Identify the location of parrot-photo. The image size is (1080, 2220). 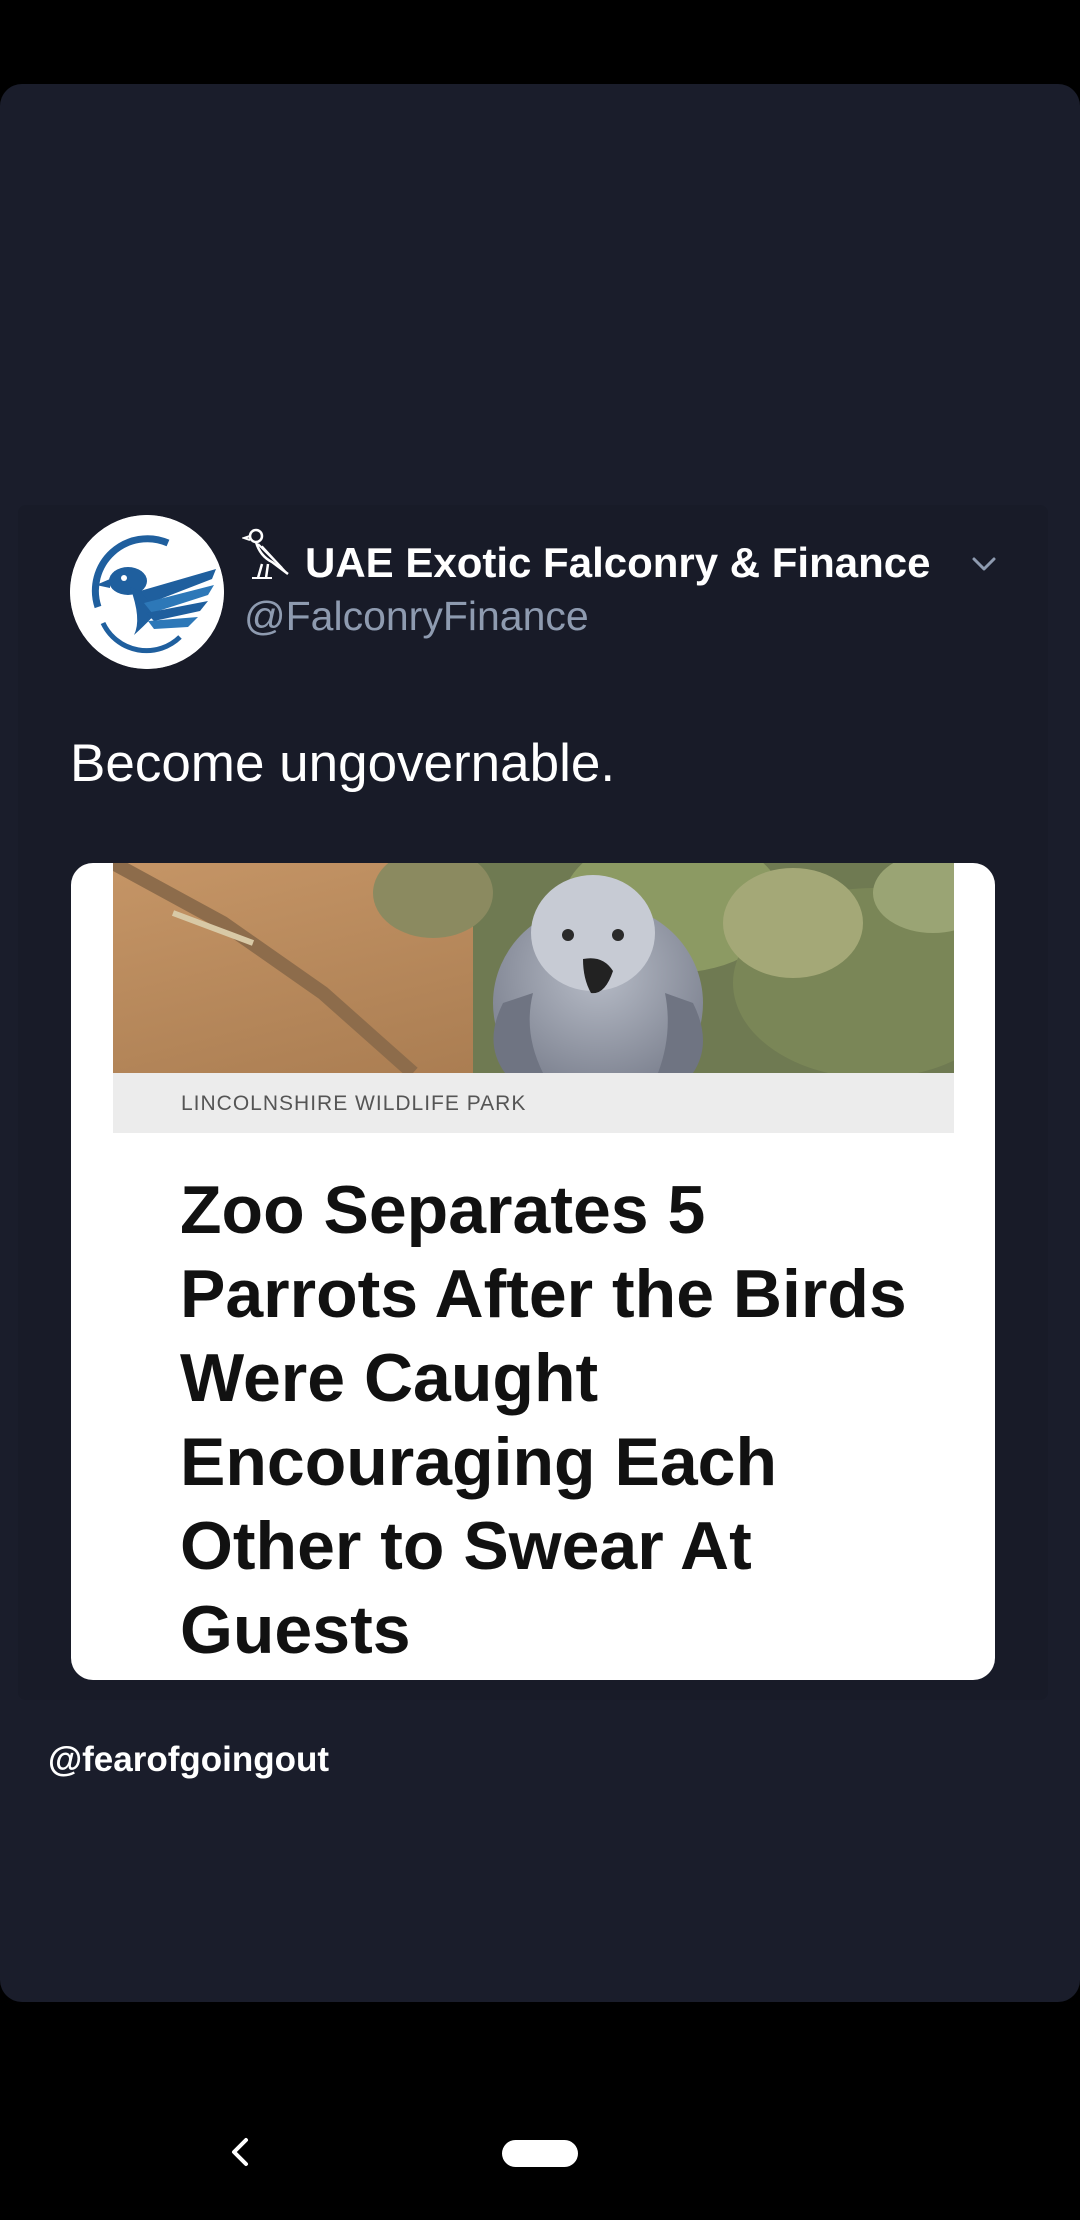
(533, 968).